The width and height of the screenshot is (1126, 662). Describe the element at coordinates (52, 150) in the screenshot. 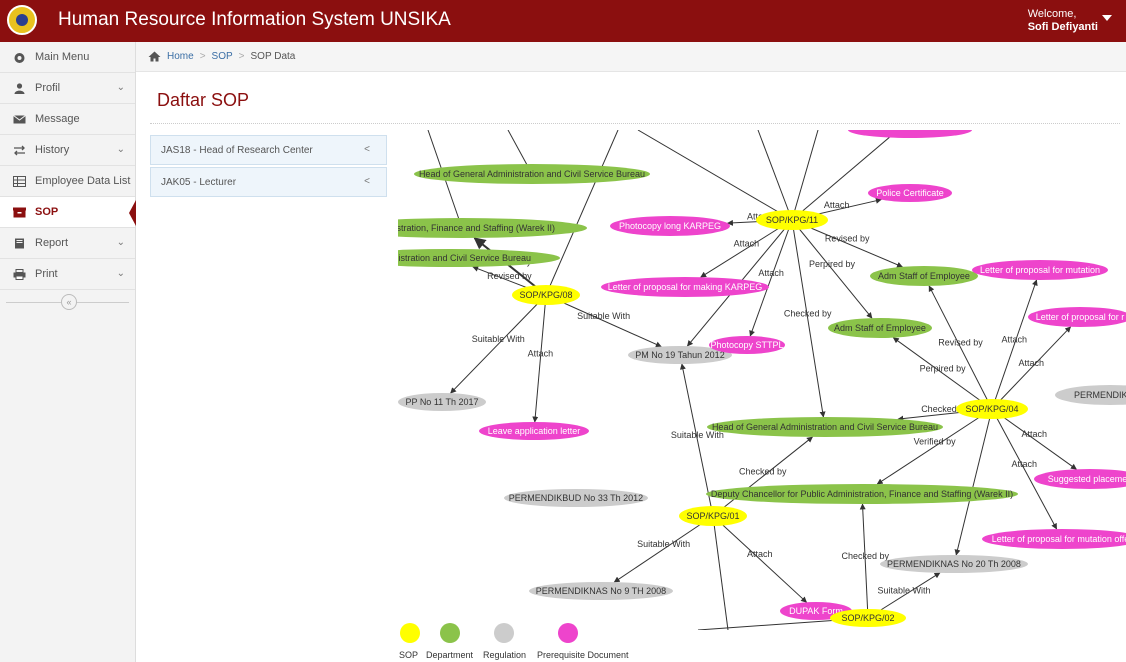

I see `sidebar-item-label: History` at that location.